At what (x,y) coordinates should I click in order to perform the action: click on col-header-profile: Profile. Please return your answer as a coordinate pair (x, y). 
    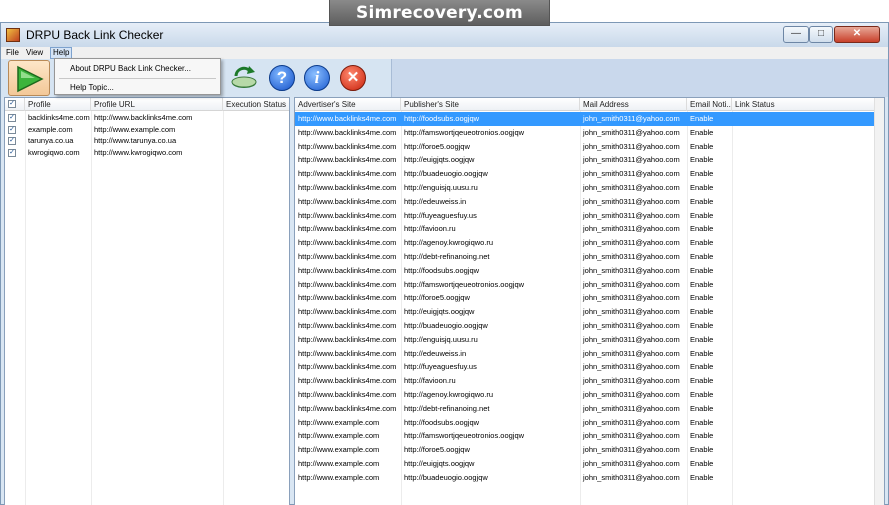
    Looking at the image, I should click on (58, 104).